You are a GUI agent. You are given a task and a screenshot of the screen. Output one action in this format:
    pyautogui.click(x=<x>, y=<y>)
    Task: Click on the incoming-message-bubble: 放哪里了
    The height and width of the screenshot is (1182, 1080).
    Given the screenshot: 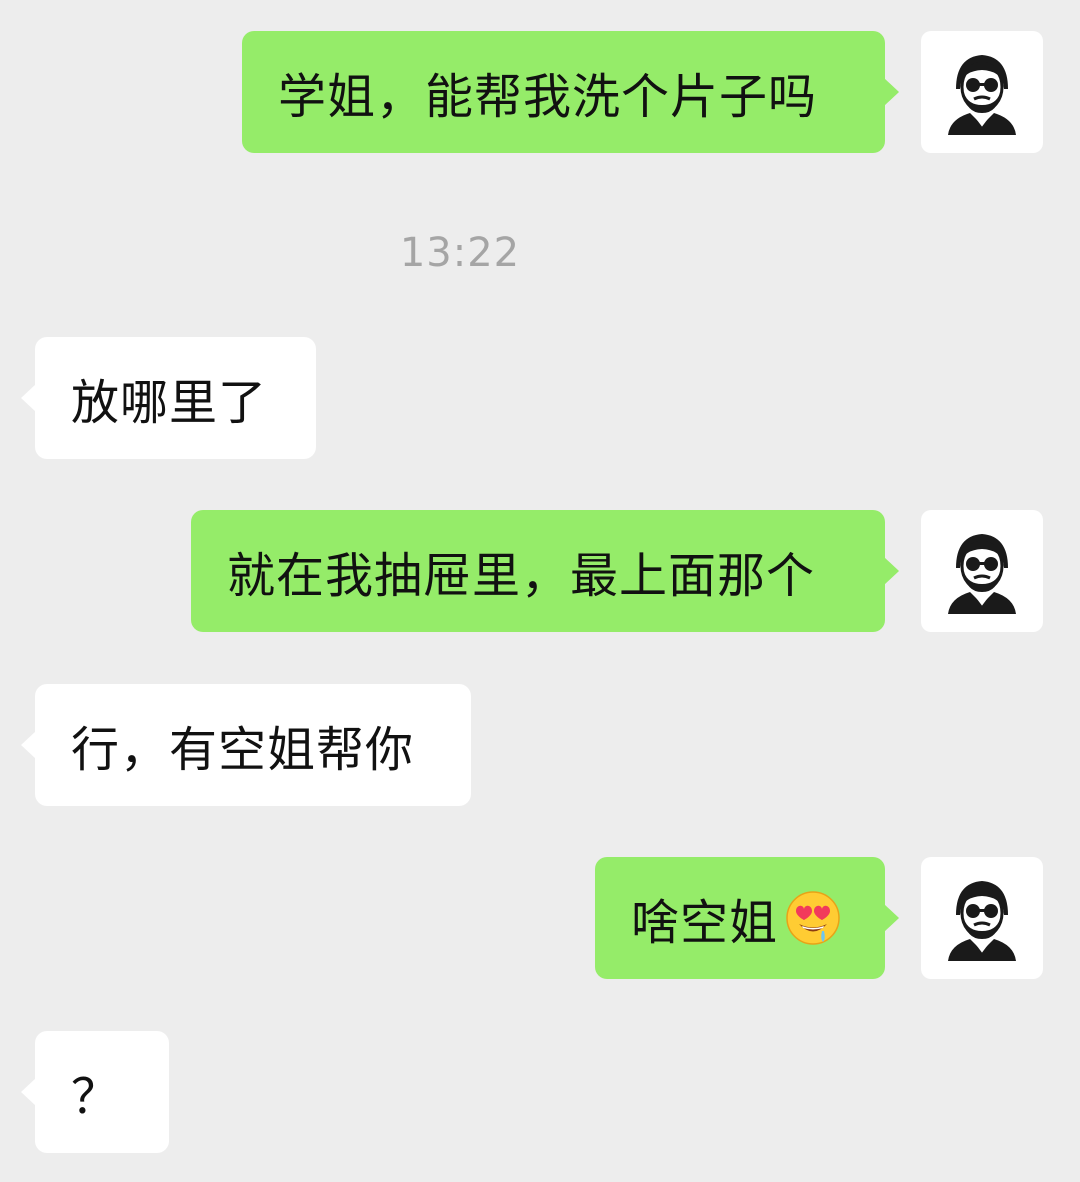 What is the action you would take?
    pyautogui.click(x=168, y=398)
    